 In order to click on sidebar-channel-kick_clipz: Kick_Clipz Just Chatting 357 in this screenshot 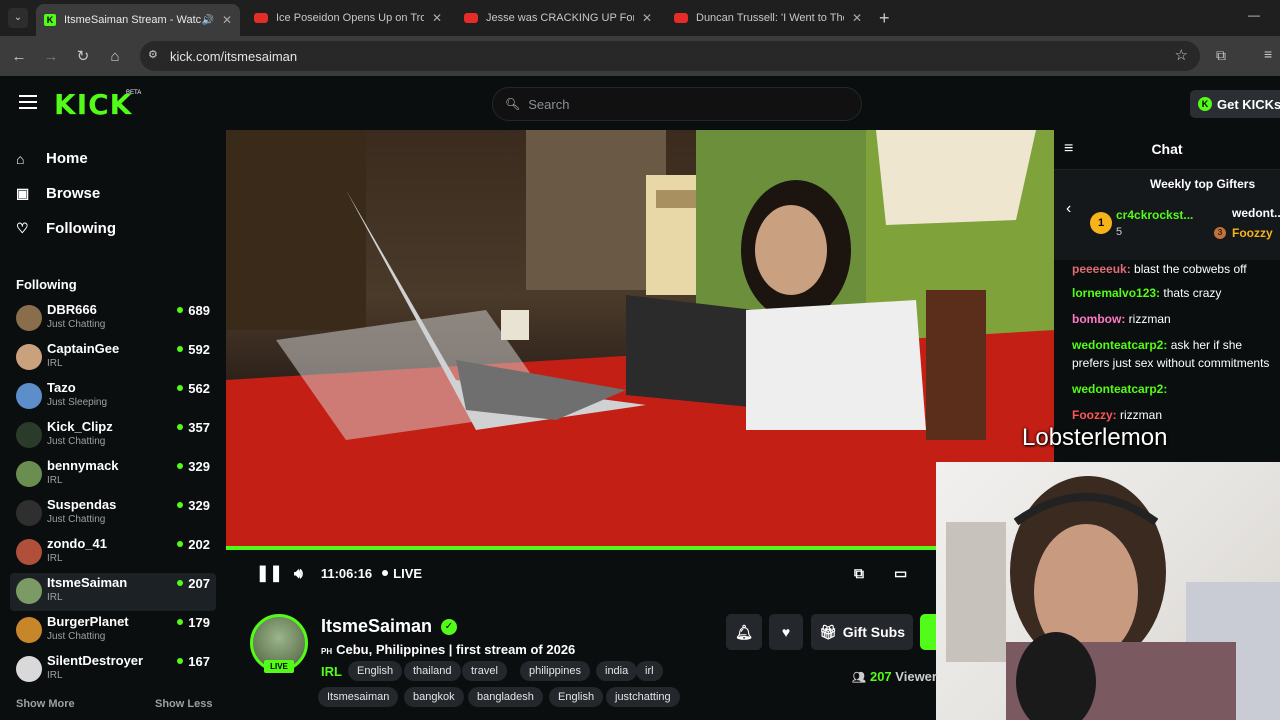, I will do `click(113, 436)`.